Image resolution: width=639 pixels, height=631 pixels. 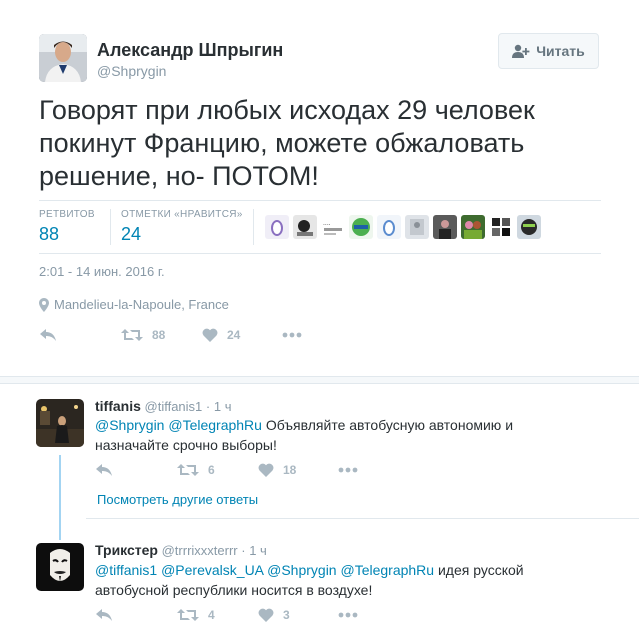 What do you see at coordinates (131, 71) in the screenshot?
I see `author-handle: @Shprygin` at bounding box center [131, 71].